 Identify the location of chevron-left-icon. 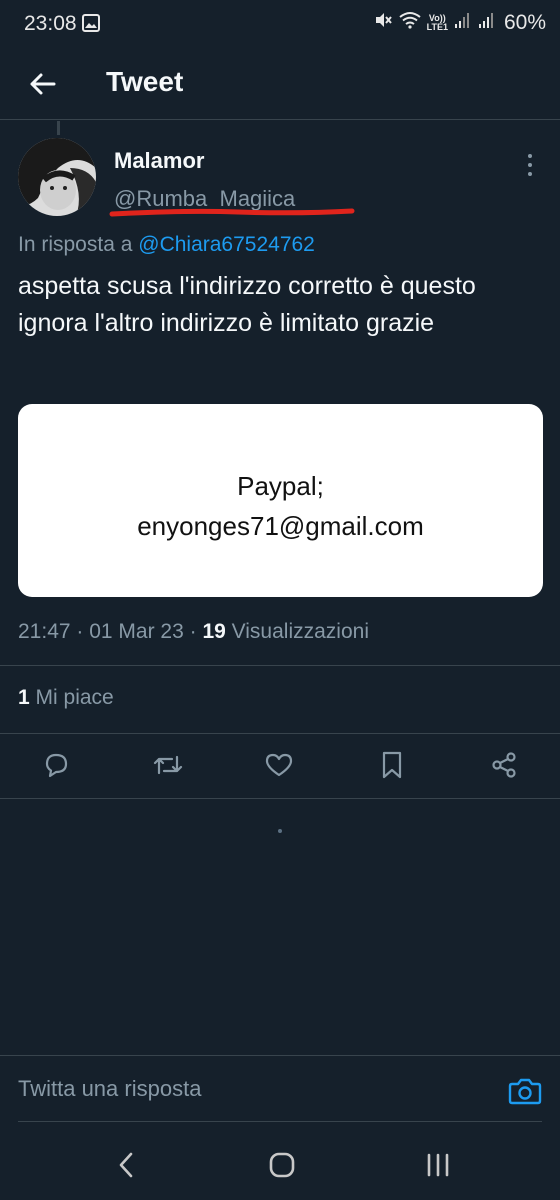
(126, 1165).